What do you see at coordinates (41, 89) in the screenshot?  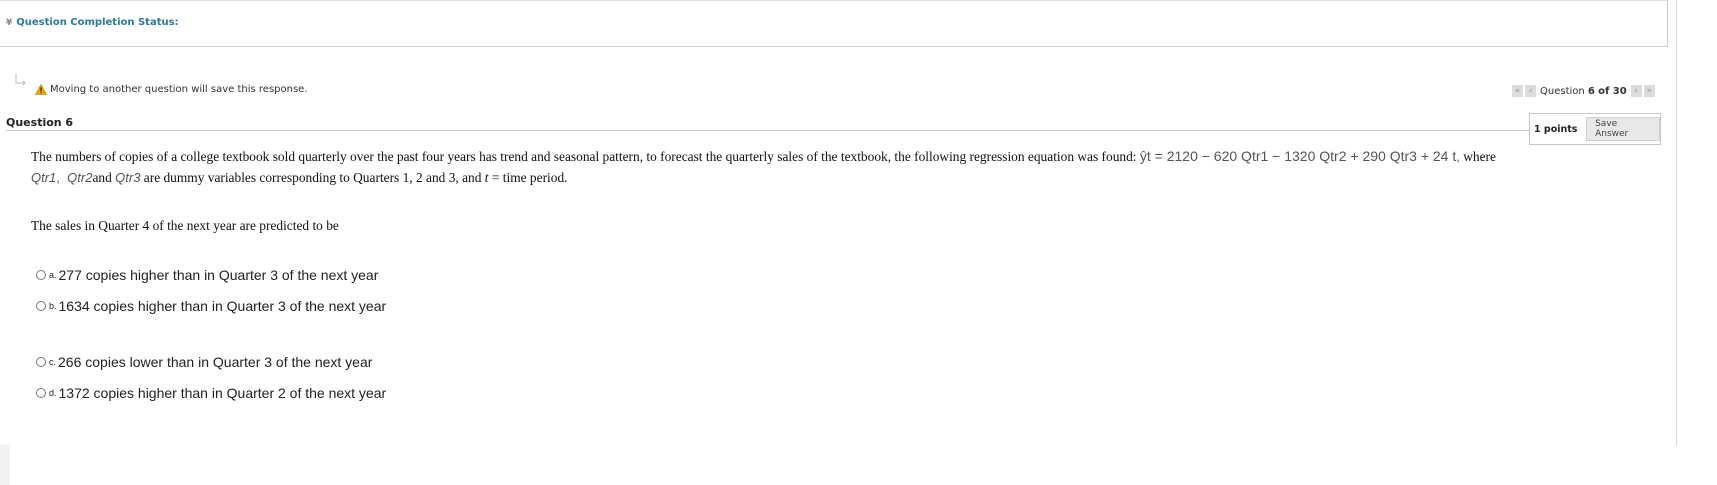 I see `warning-triangle-icon` at bounding box center [41, 89].